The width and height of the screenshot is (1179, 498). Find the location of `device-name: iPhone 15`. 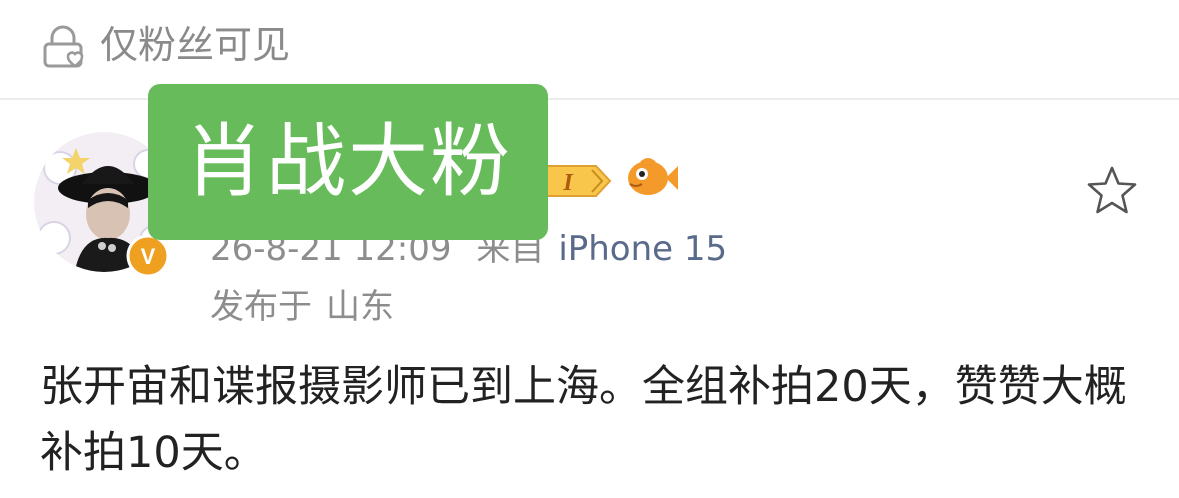

device-name: iPhone 15 is located at coordinates (642, 249).